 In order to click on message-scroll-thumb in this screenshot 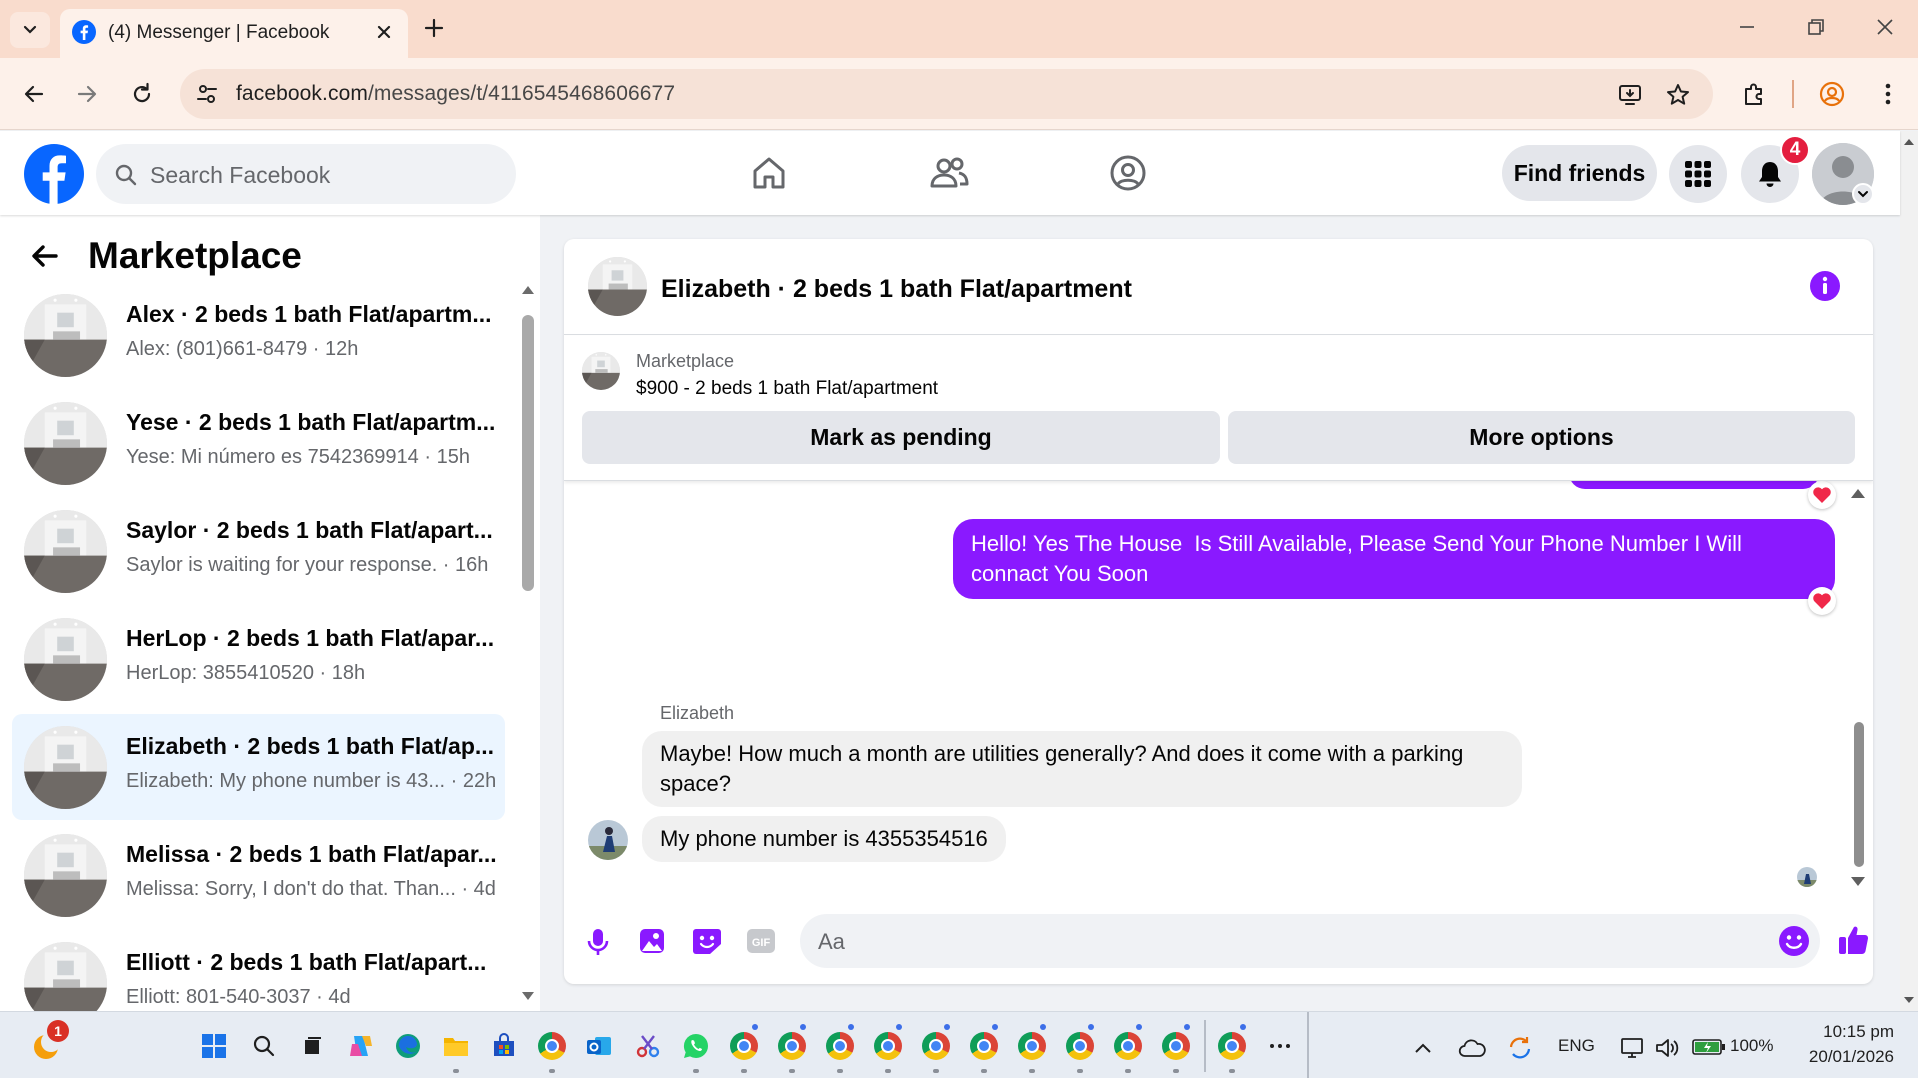, I will do `click(1859, 794)`.